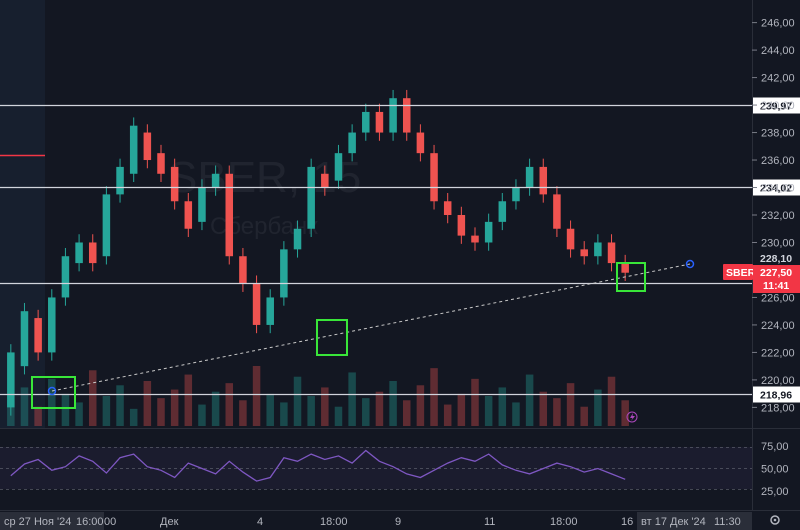 The height and width of the screenshot is (530, 800). Describe the element at coordinates (673, 522) in the screenshot. I see `time-label-end-date: вт 17 Дек '24` at that location.